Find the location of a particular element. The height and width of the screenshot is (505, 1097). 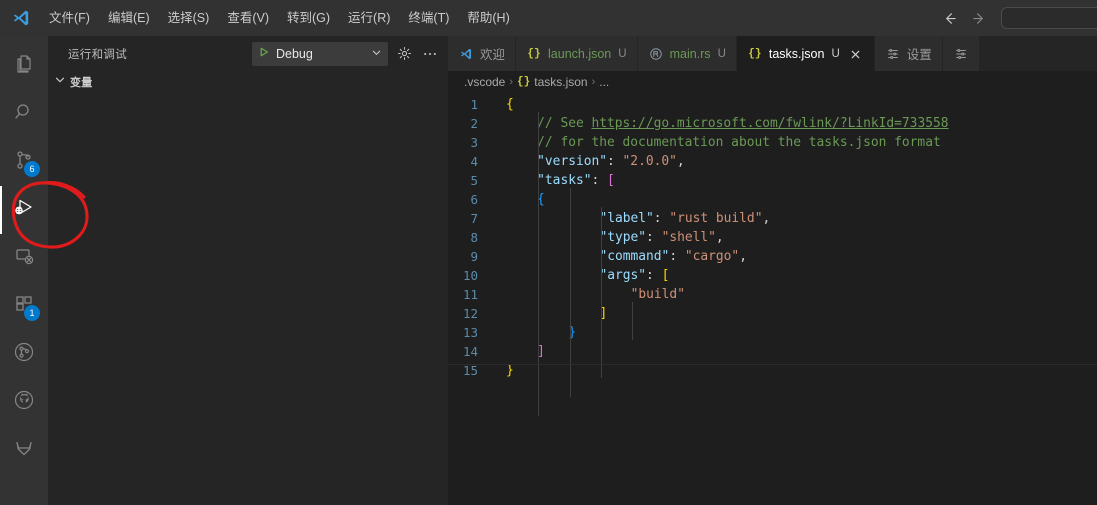

sidebar-item-source-control: 6 is located at coordinates (24, 162).